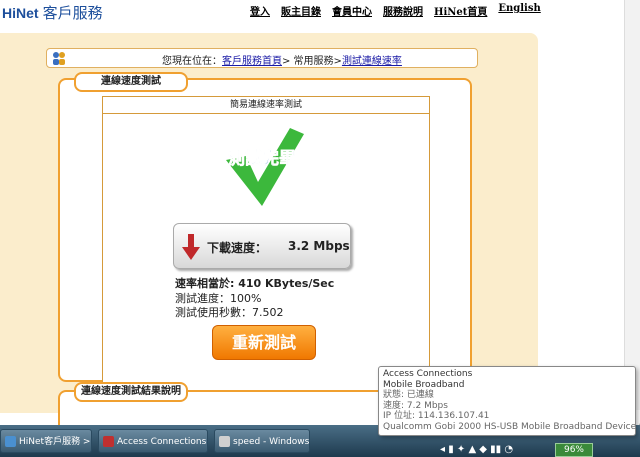 The height and width of the screenshot is (457, 640). What do you see at coordinates (352, 10) in the screenshot?
I see `nav-member-center: 會員中心` at bounding box center [352, 10].